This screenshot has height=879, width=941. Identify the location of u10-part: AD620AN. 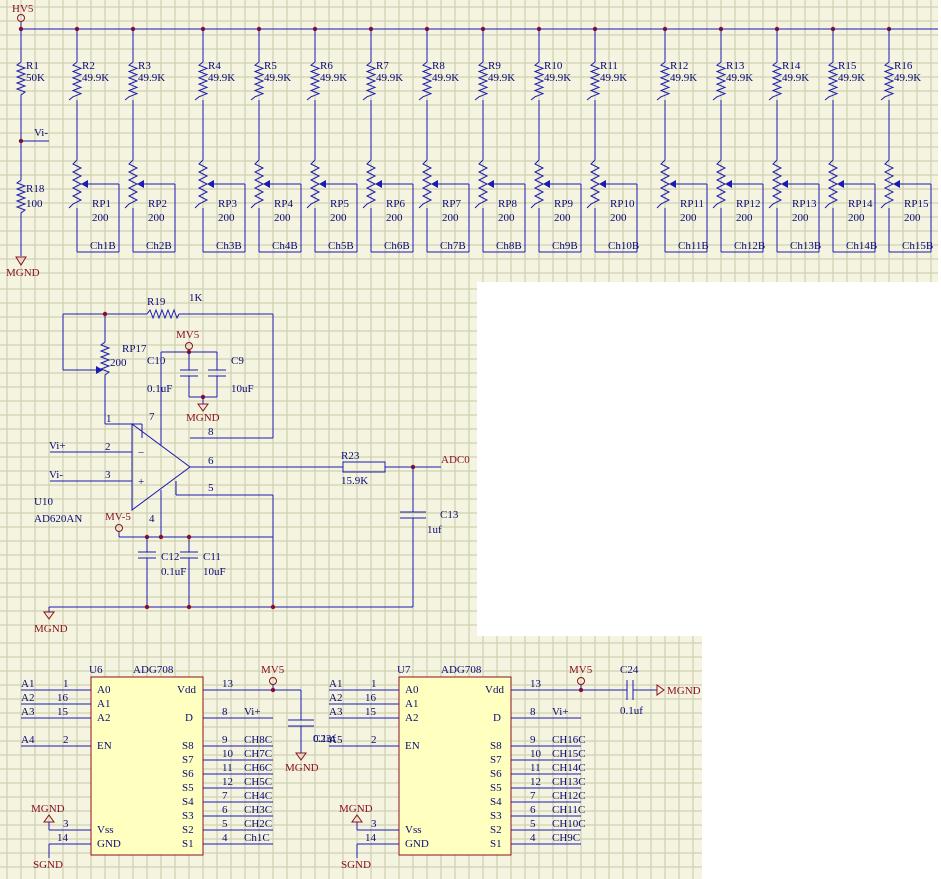
(58, 519).